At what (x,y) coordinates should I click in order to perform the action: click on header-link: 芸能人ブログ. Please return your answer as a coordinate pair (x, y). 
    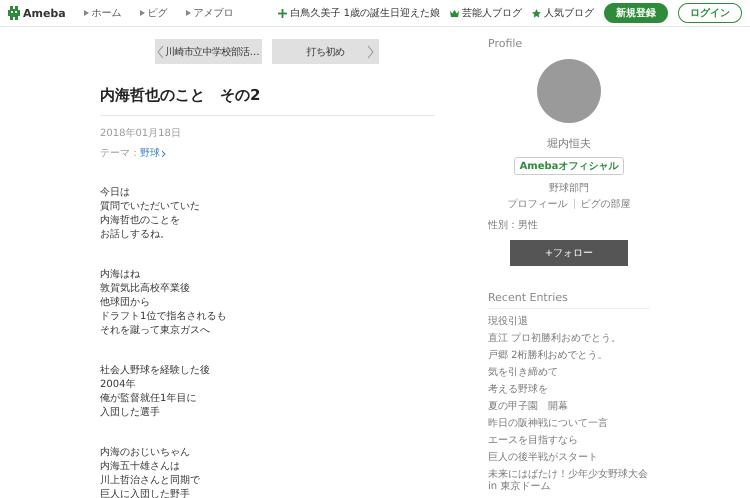
    Looking at the image, I should click on (492, 13).